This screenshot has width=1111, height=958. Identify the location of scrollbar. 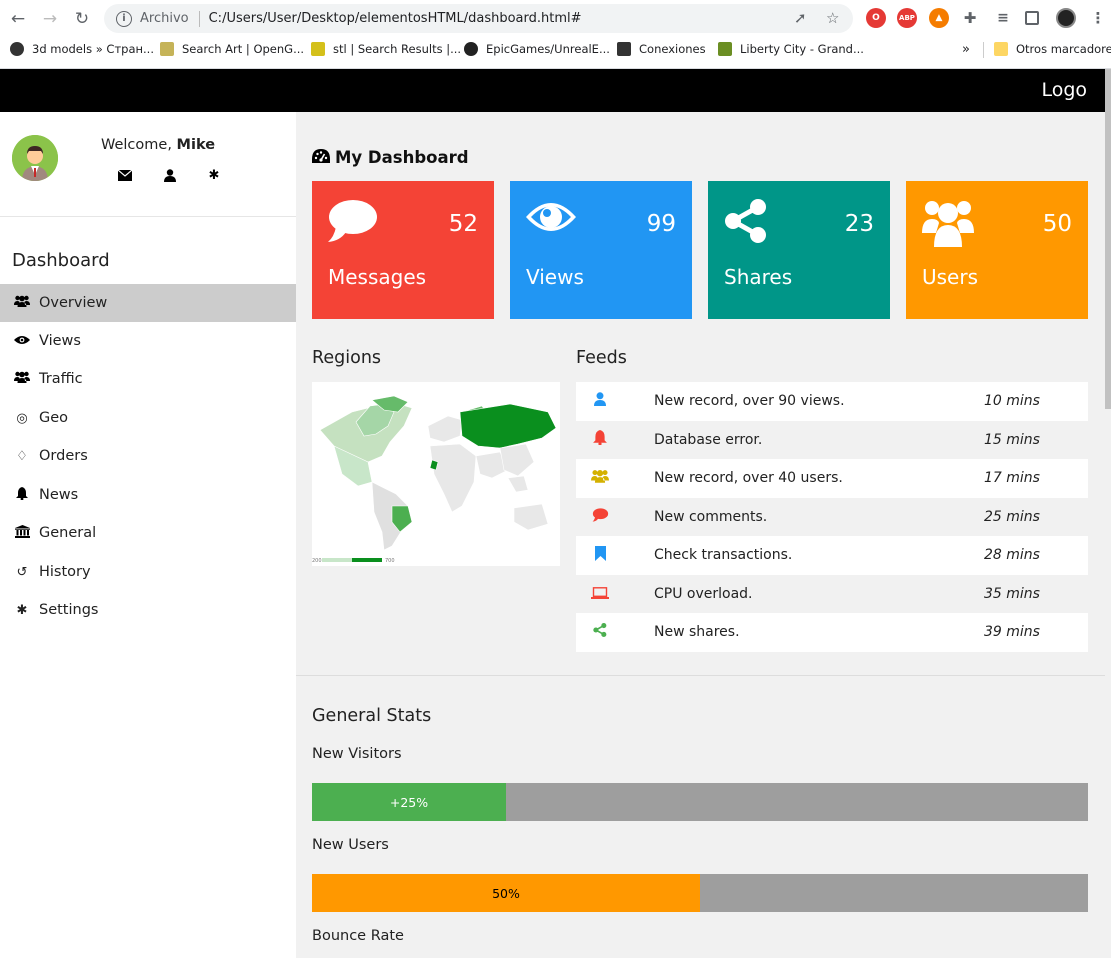
(1108, 513).